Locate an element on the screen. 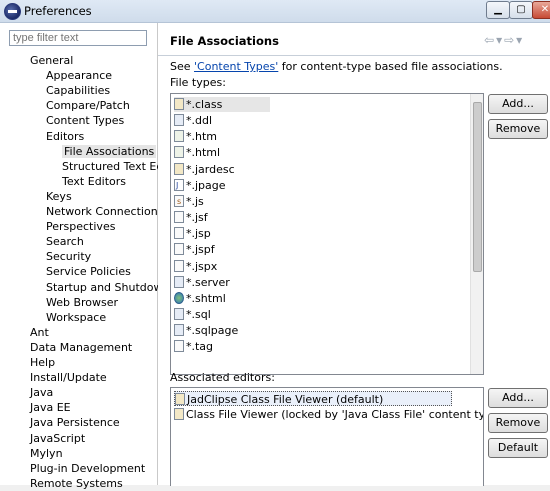  file-type-row: *.shtml is located at coordinates (200, 298).